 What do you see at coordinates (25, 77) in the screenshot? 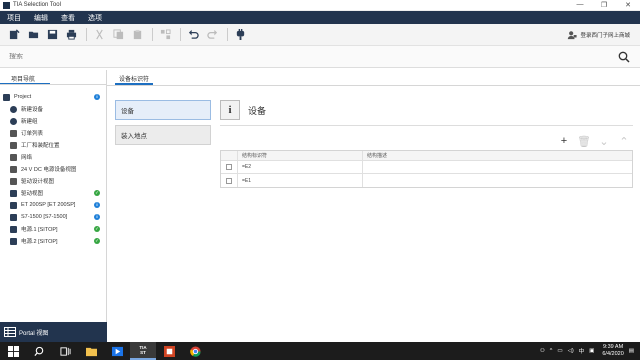
I see `tab-project-navigation: 项目导航` at bounding box center [25, 77].